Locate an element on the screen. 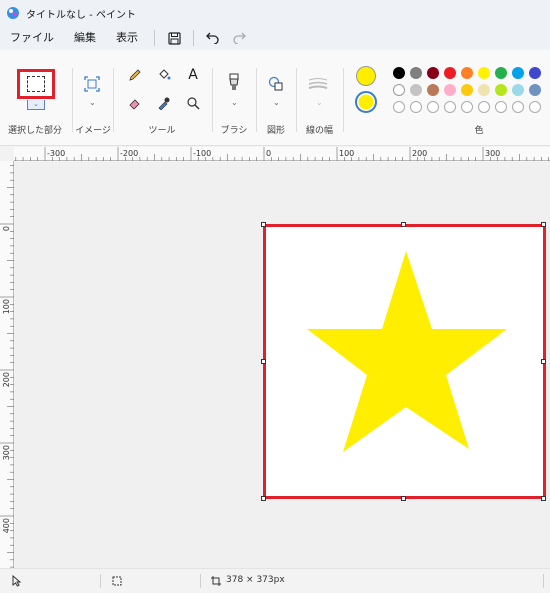 The image size is (550, 593). ruler-left-label: 400 is located at coordinates (6, 525).